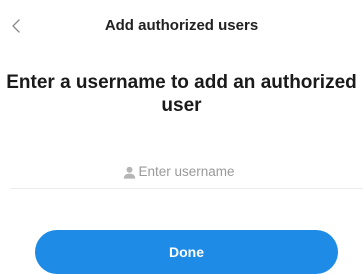  I want to click on username-input, so click(194, 172).